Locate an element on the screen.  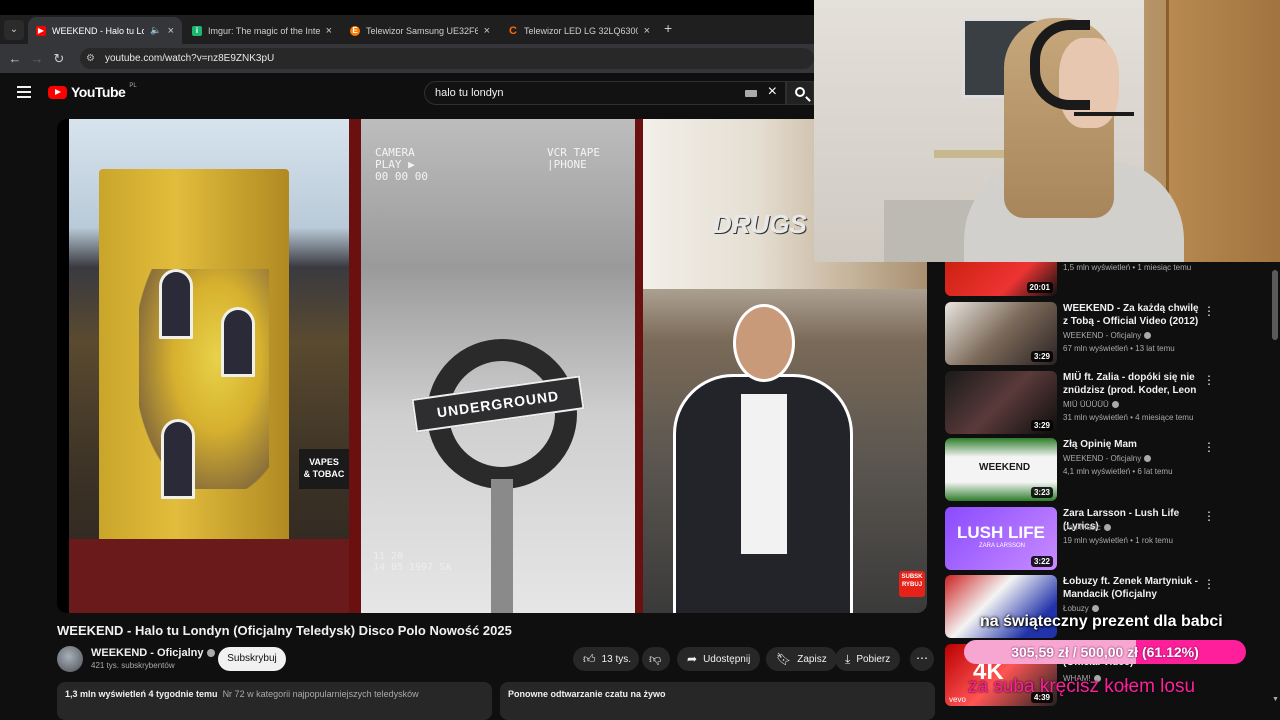
share-icon: ➦ is located at coordinates (692, 659).